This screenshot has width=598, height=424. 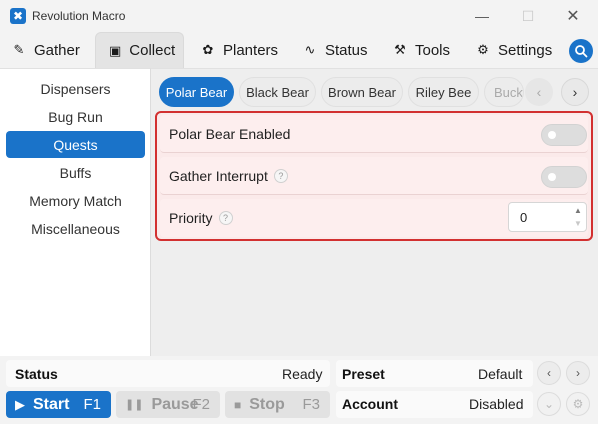 I want to click on sidebar-item-quests: Quests, so click(x=75, y=144).